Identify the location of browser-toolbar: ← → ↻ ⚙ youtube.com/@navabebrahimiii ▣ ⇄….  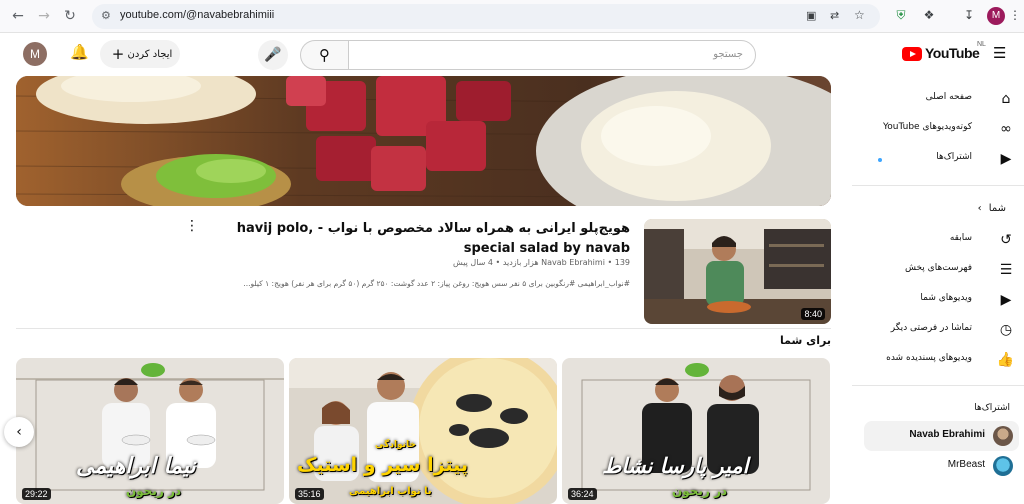
(512, 16).